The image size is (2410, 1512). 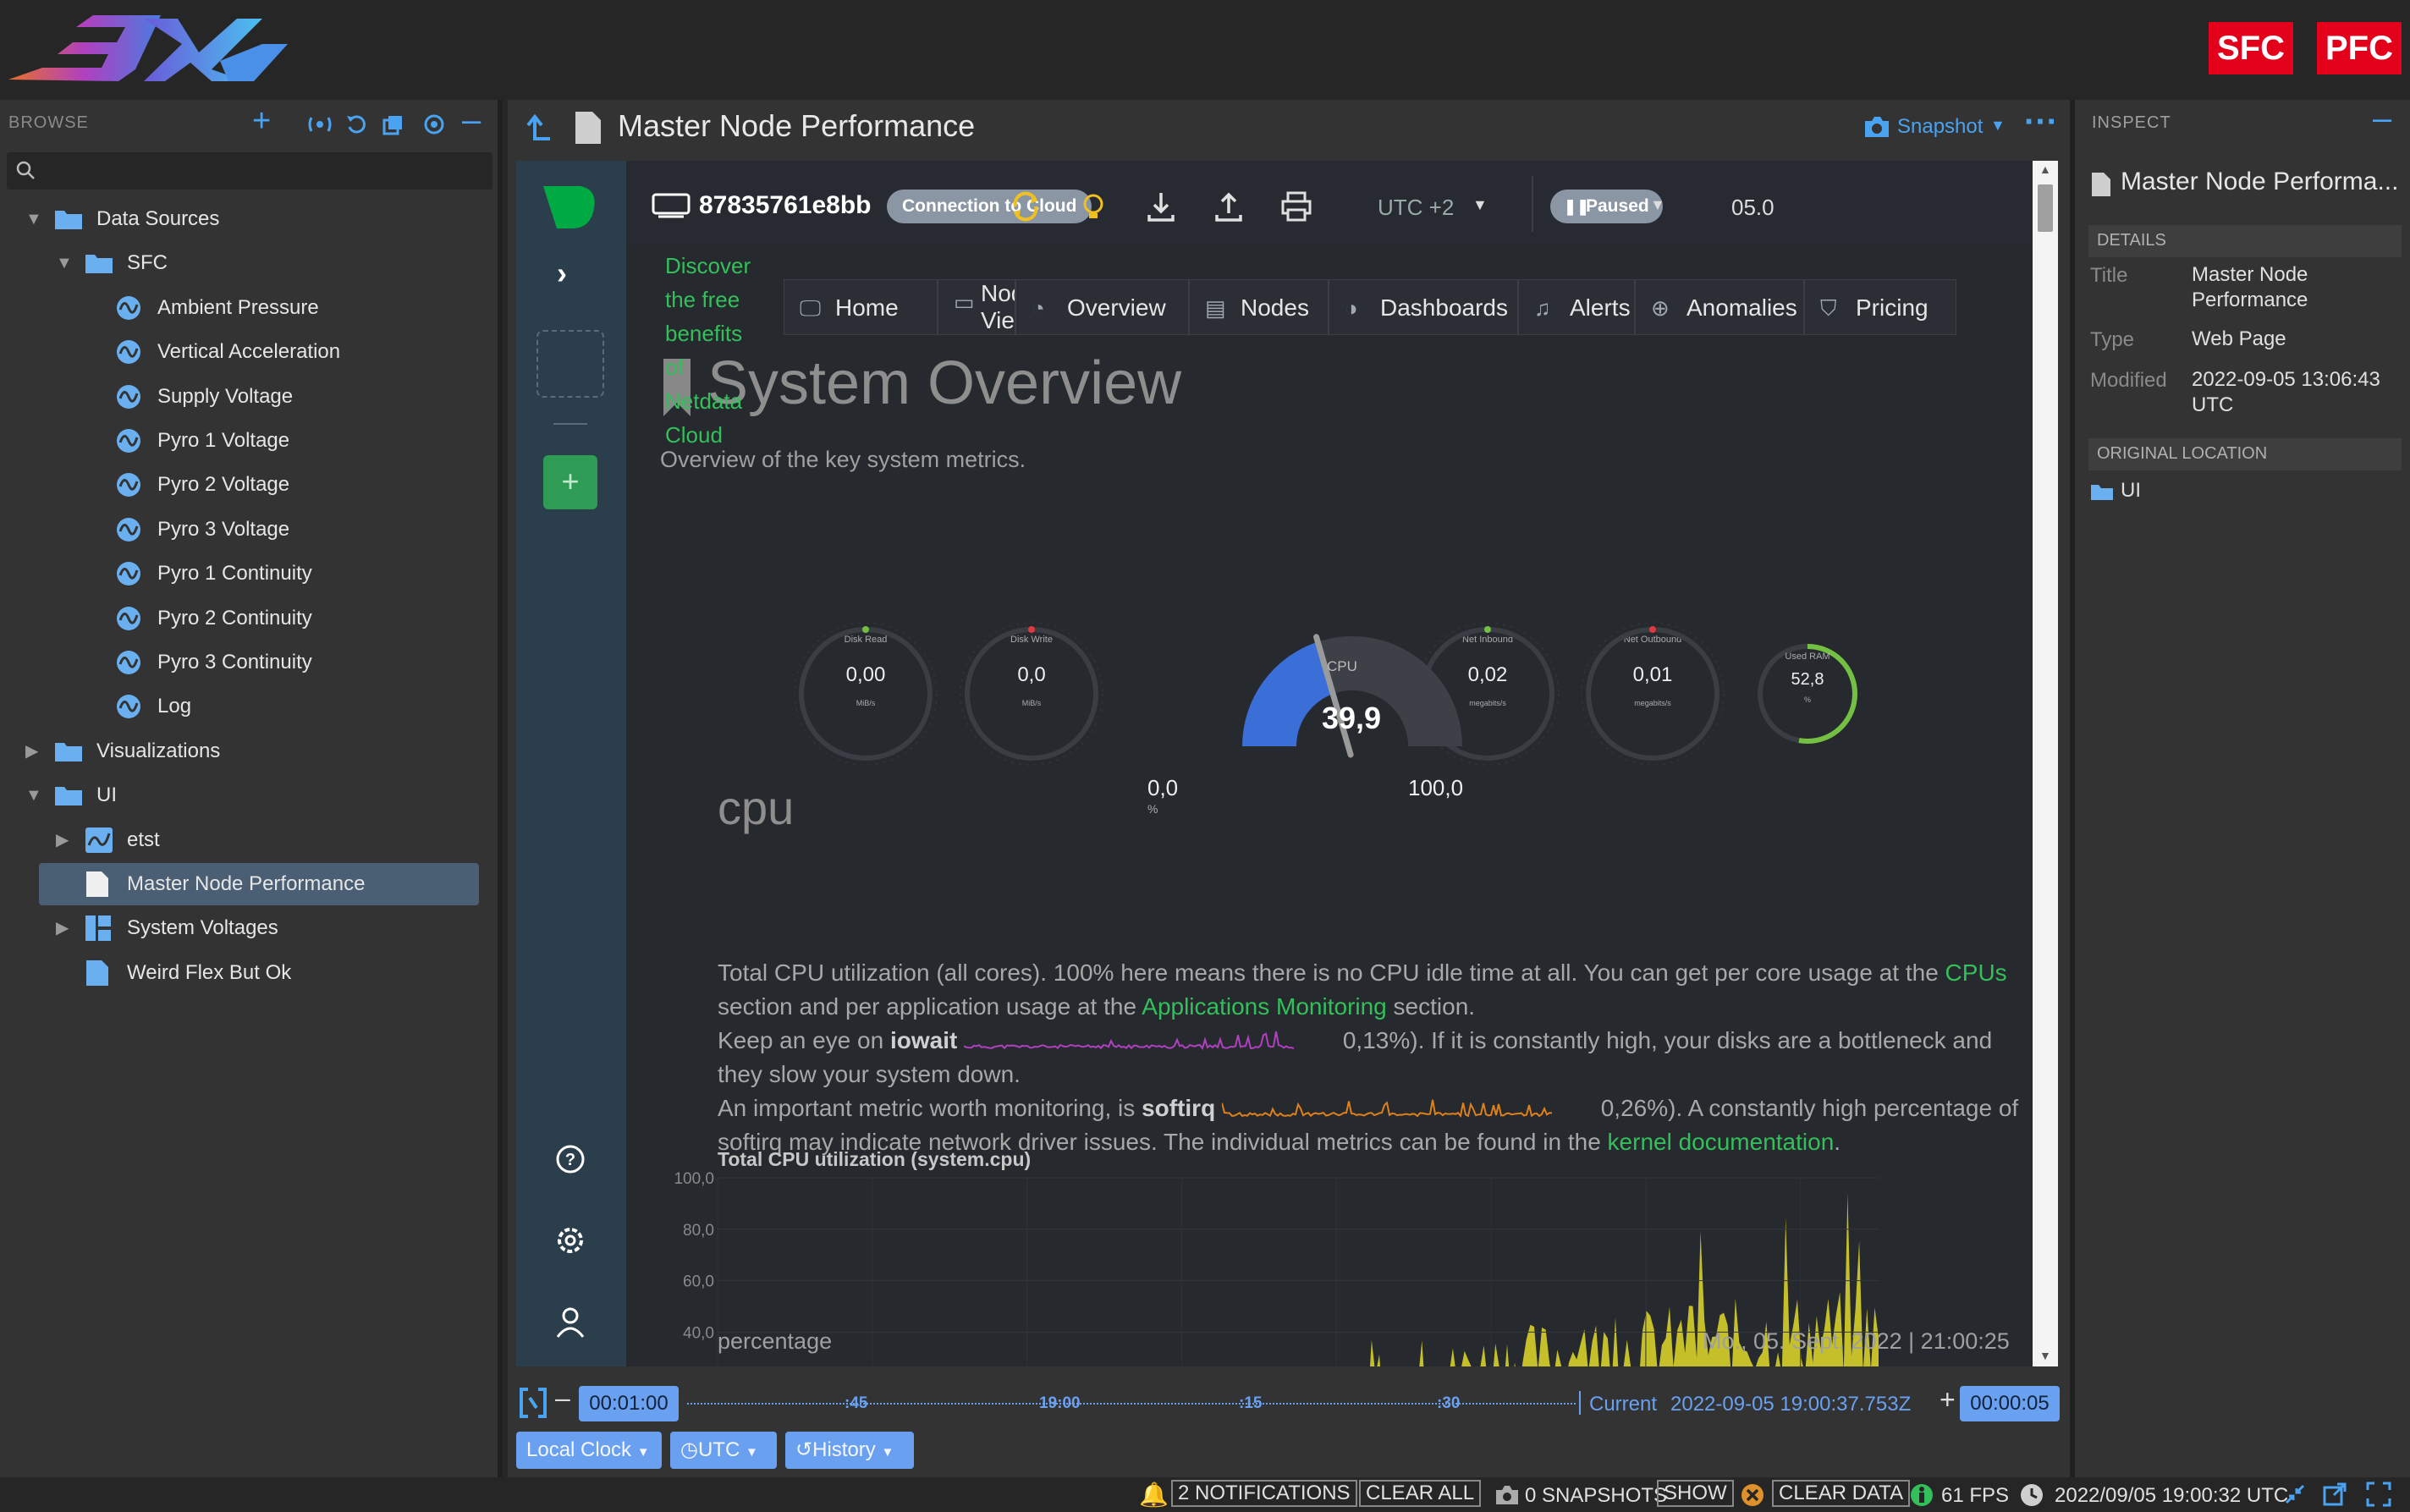 I want to click on tree-item: ▶ System Voltages, so click(x=245, y=928).